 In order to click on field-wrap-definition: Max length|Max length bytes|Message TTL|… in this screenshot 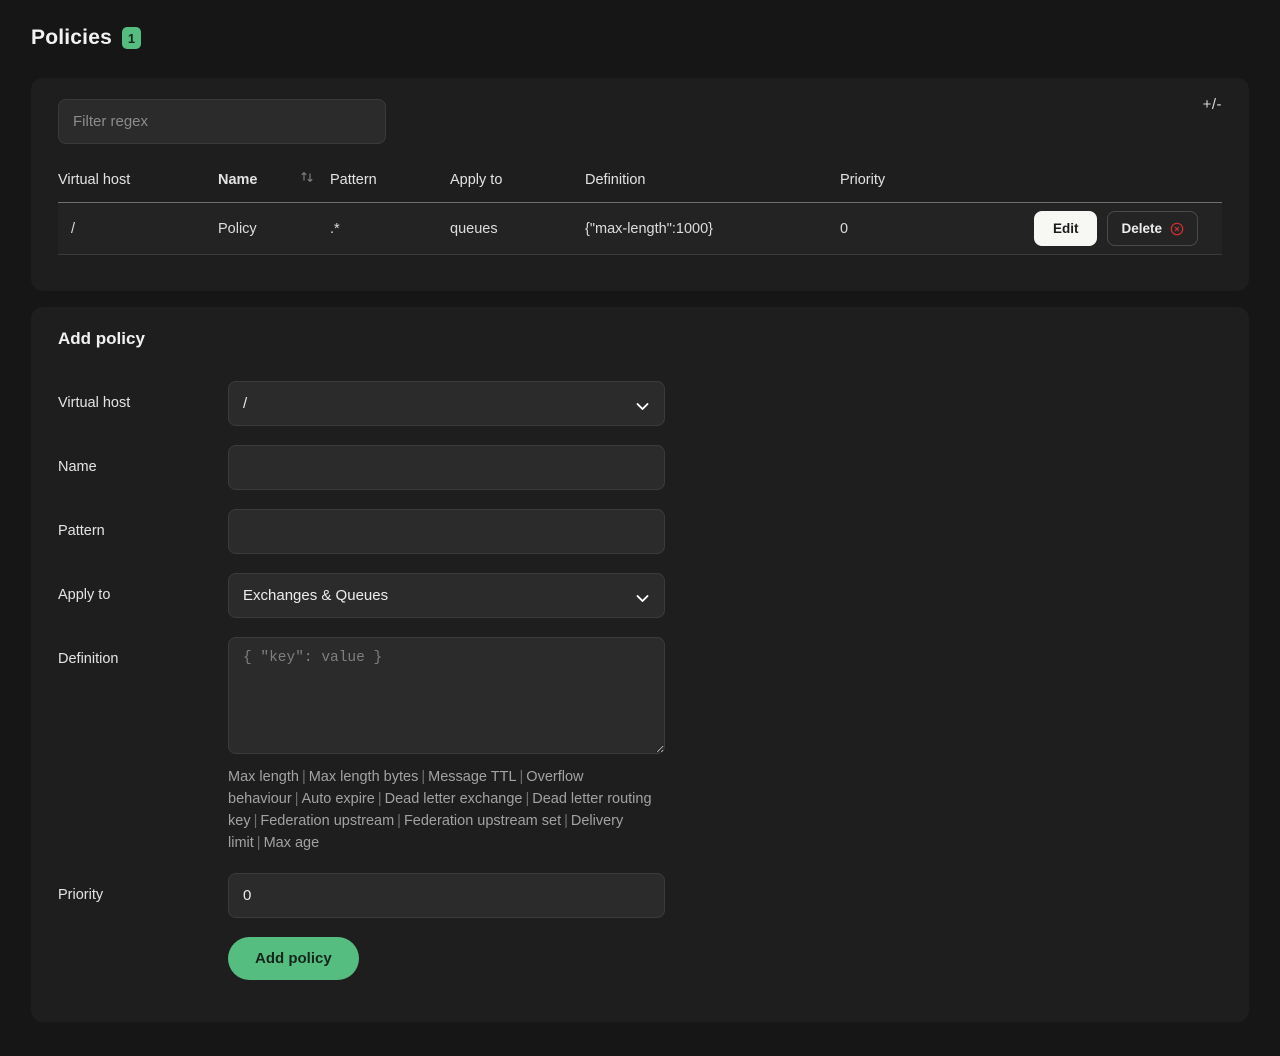, I will do `click(446, 745)`.